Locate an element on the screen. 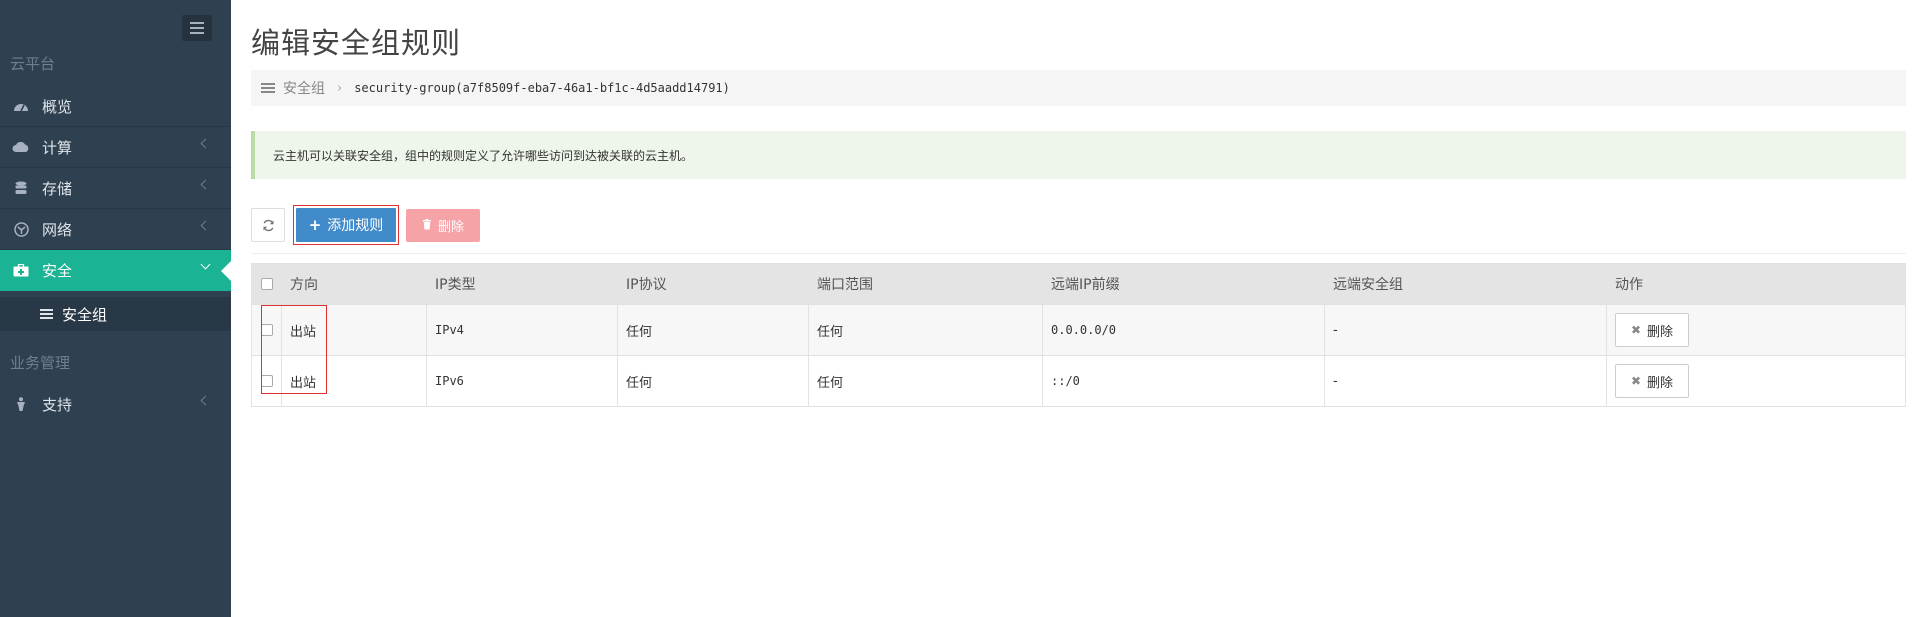 Image resolution: width=1915 pixels, height=617 pixels. sidebar-item-storage: 存储 is located at coordinates (115, 188).